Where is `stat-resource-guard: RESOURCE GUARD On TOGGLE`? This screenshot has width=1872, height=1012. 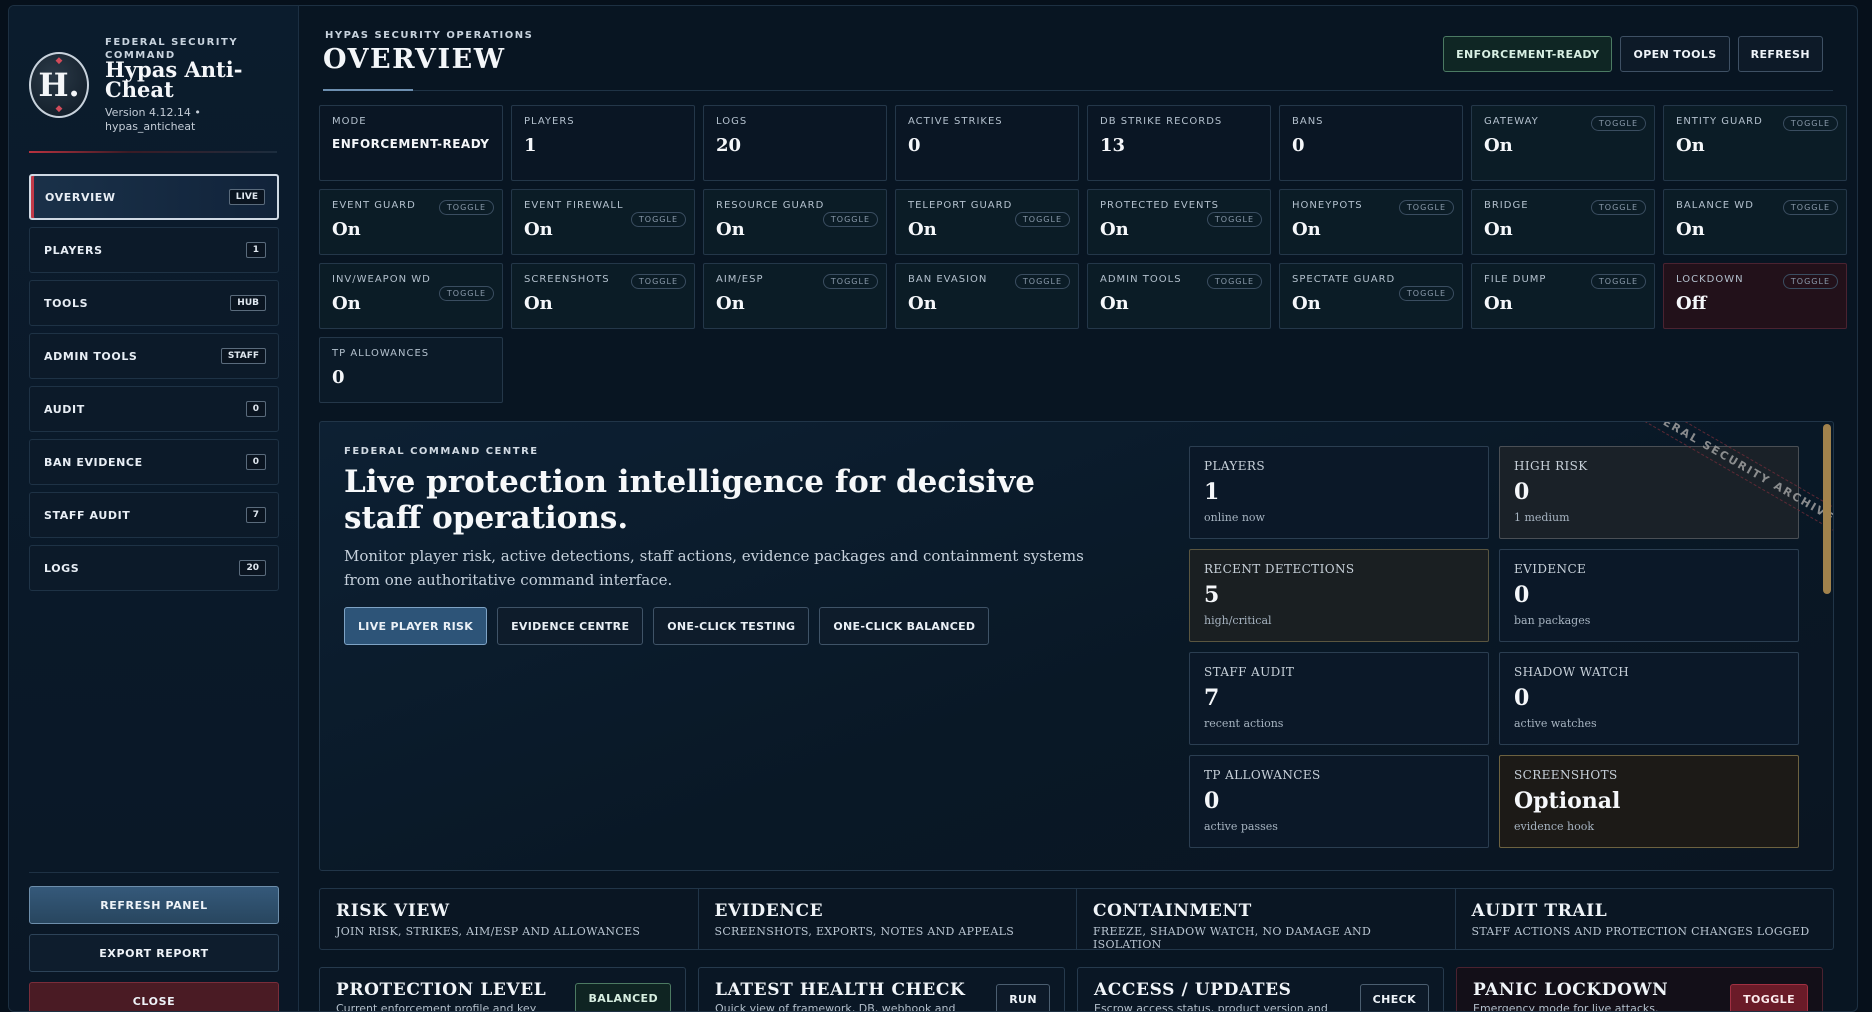
stat-resource-guard: RESOURCE GUARD On TOGGLE is located at coordinates (795, 222).